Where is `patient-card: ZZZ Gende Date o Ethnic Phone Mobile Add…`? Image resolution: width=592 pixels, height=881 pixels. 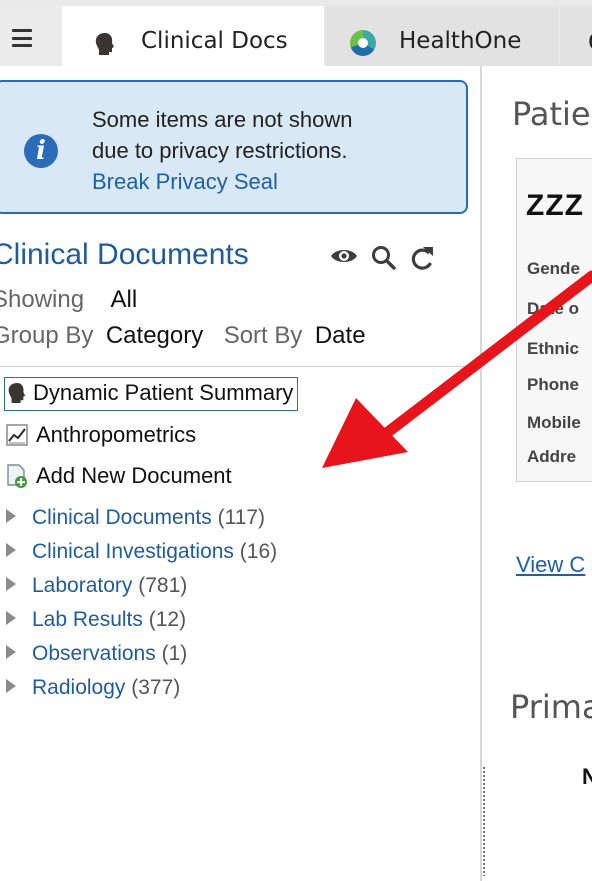
patient-card: ZZZ Gende Date o Ethnic Phone Mobile Add… is located at coordinates (554, 320).